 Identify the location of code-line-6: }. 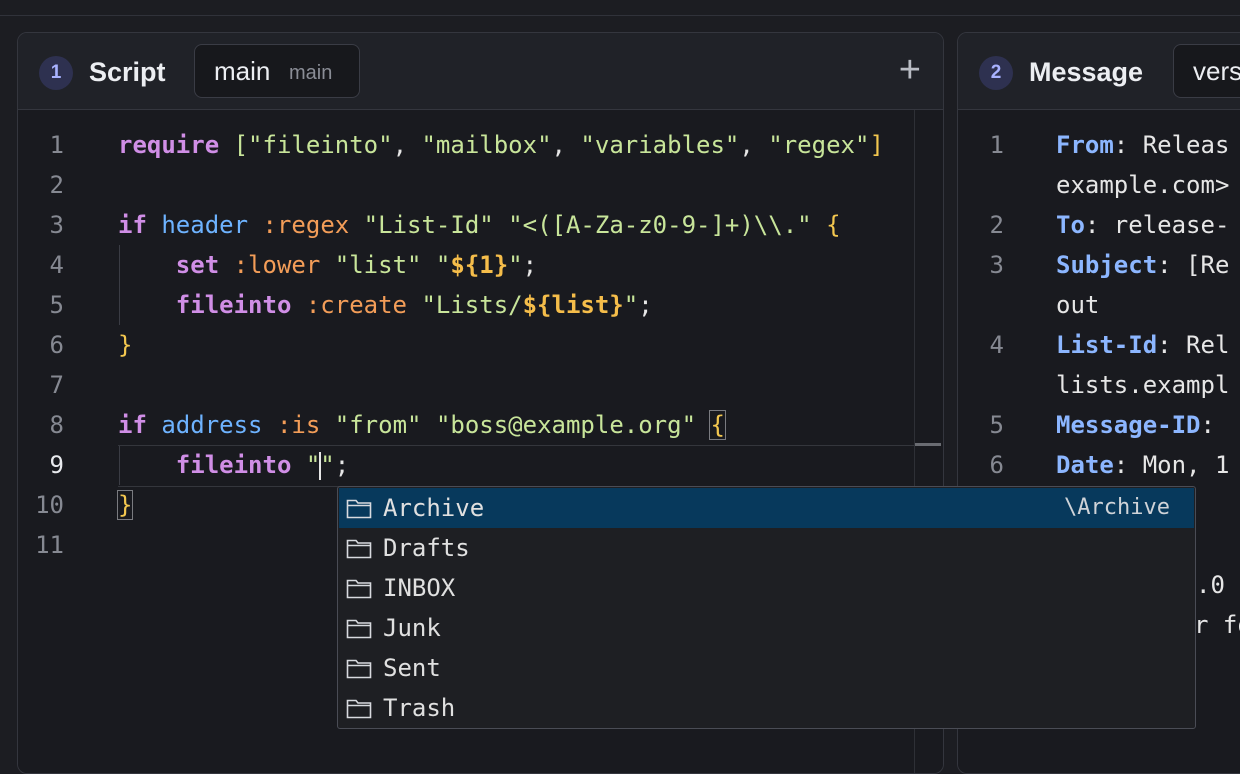
(125, 345).